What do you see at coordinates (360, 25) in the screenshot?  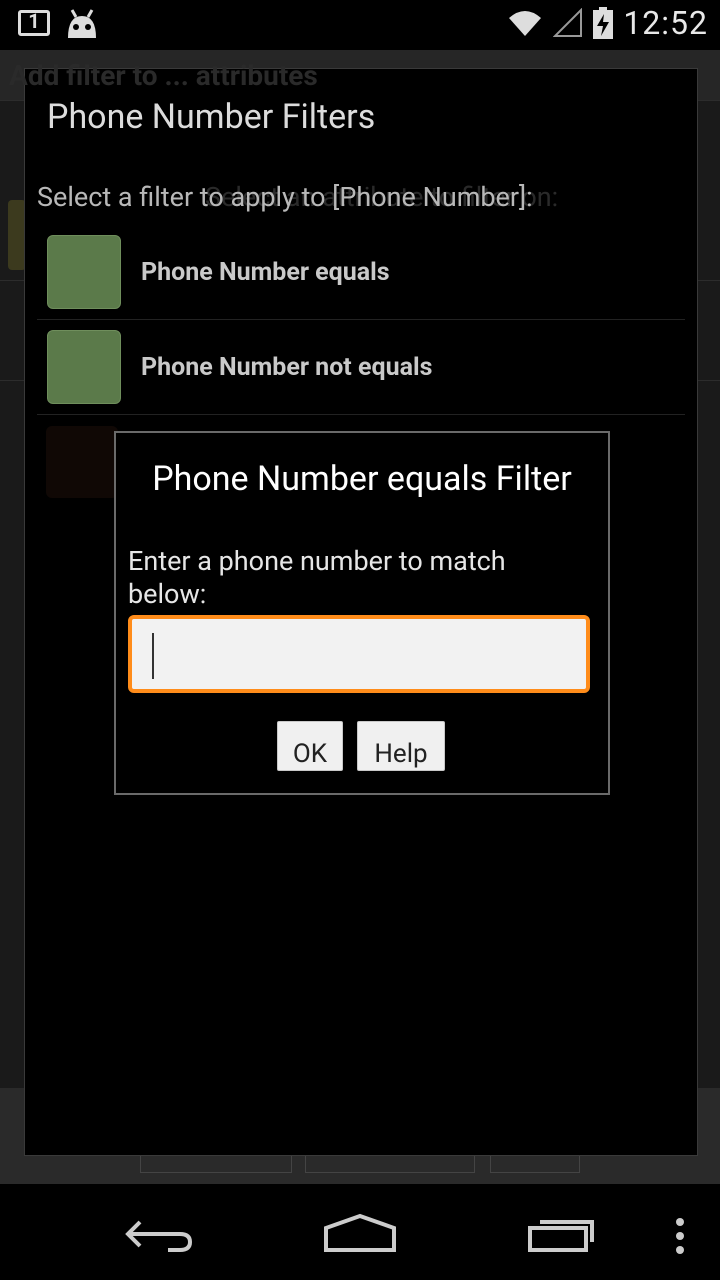 I see `status-bar: 1 12:52` at bounding box center [360, 25].